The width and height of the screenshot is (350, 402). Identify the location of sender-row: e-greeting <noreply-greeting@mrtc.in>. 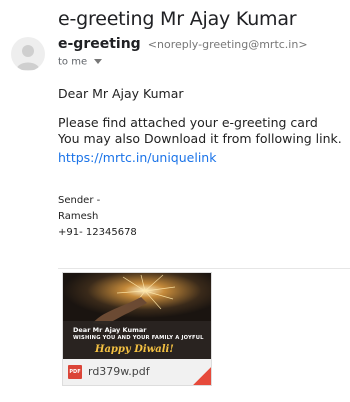
(183, 42).